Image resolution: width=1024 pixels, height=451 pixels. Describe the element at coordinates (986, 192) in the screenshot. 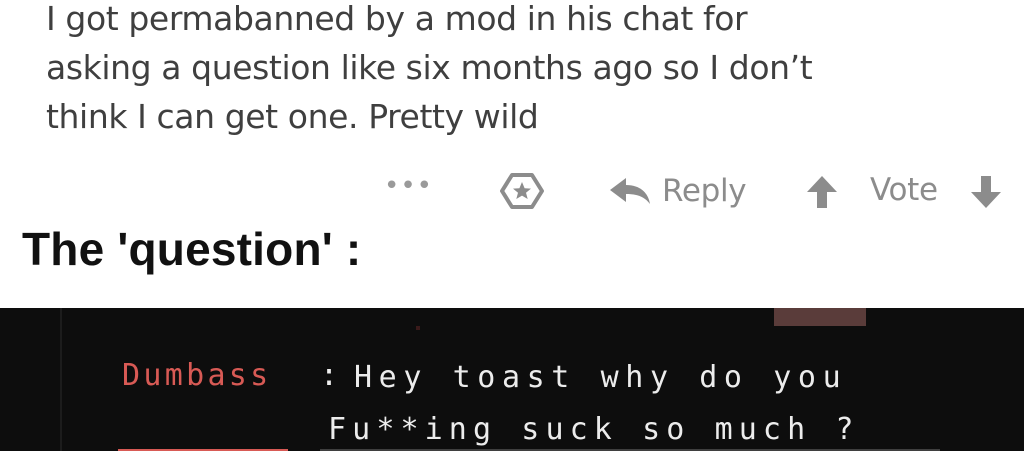

I see `downvote-arrow-icon` at that location.